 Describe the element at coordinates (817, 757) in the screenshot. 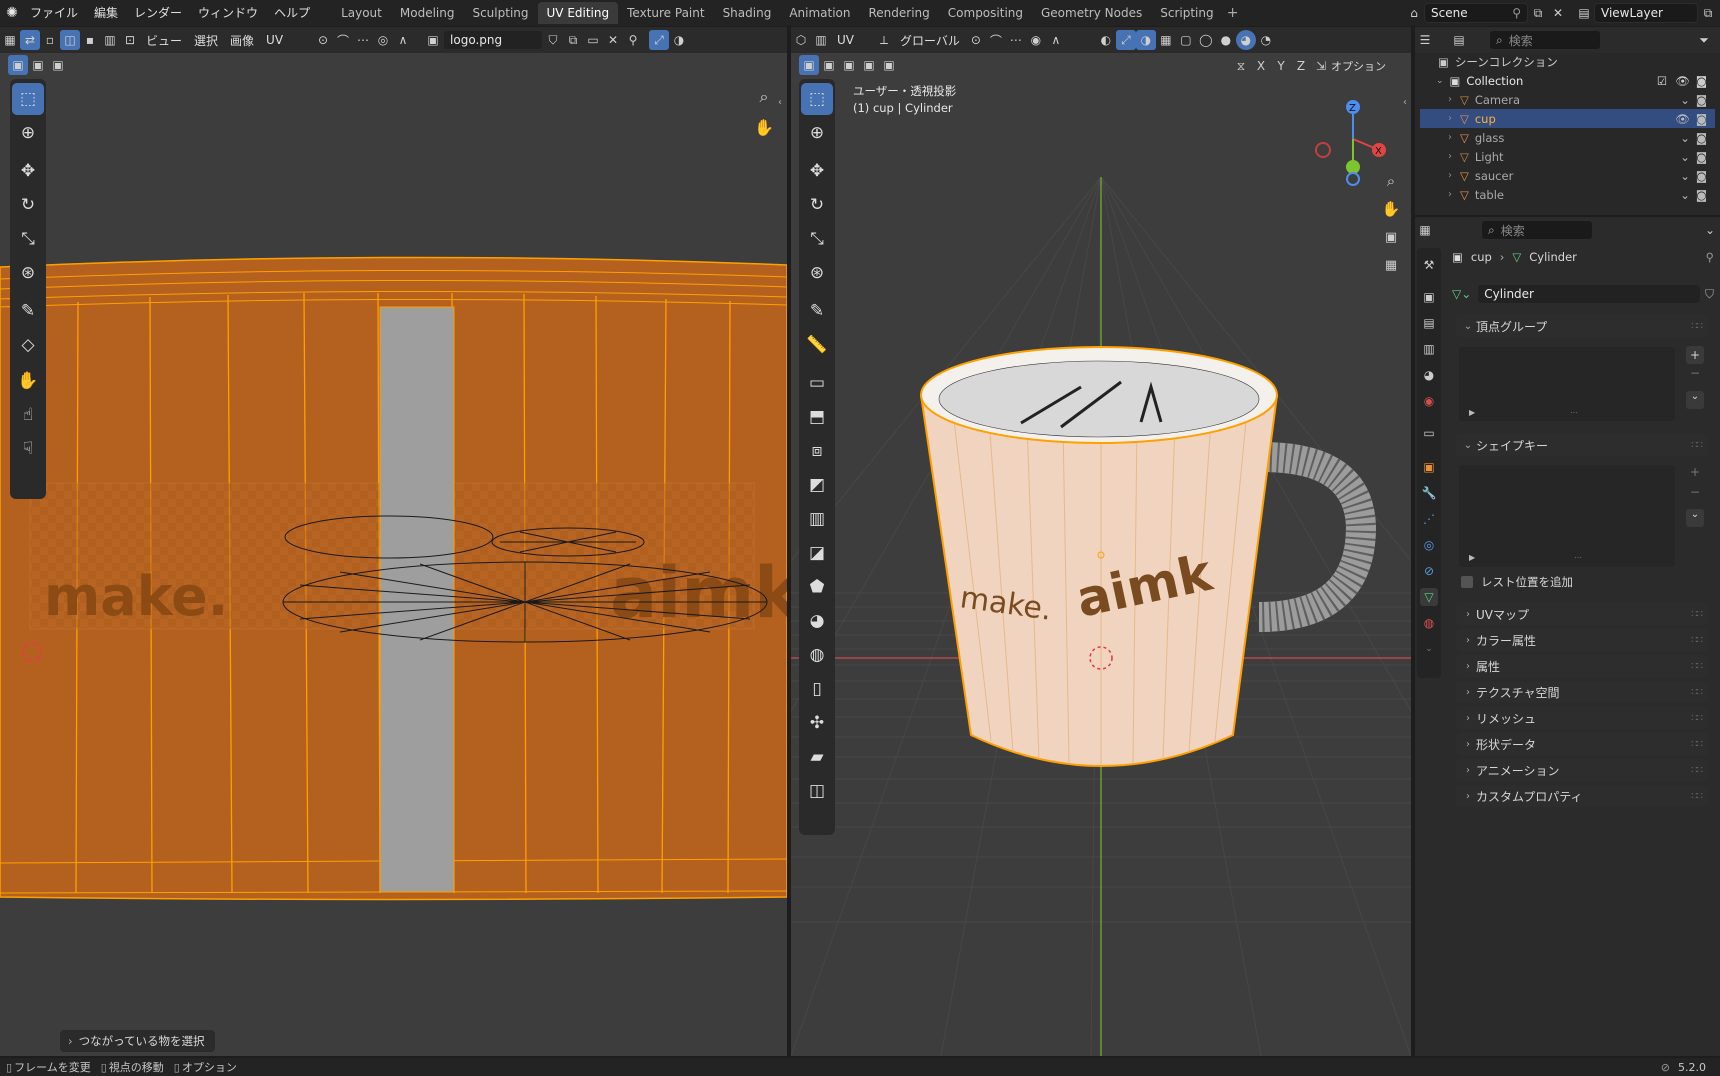

I see `shear-tool: ▰` at that location.